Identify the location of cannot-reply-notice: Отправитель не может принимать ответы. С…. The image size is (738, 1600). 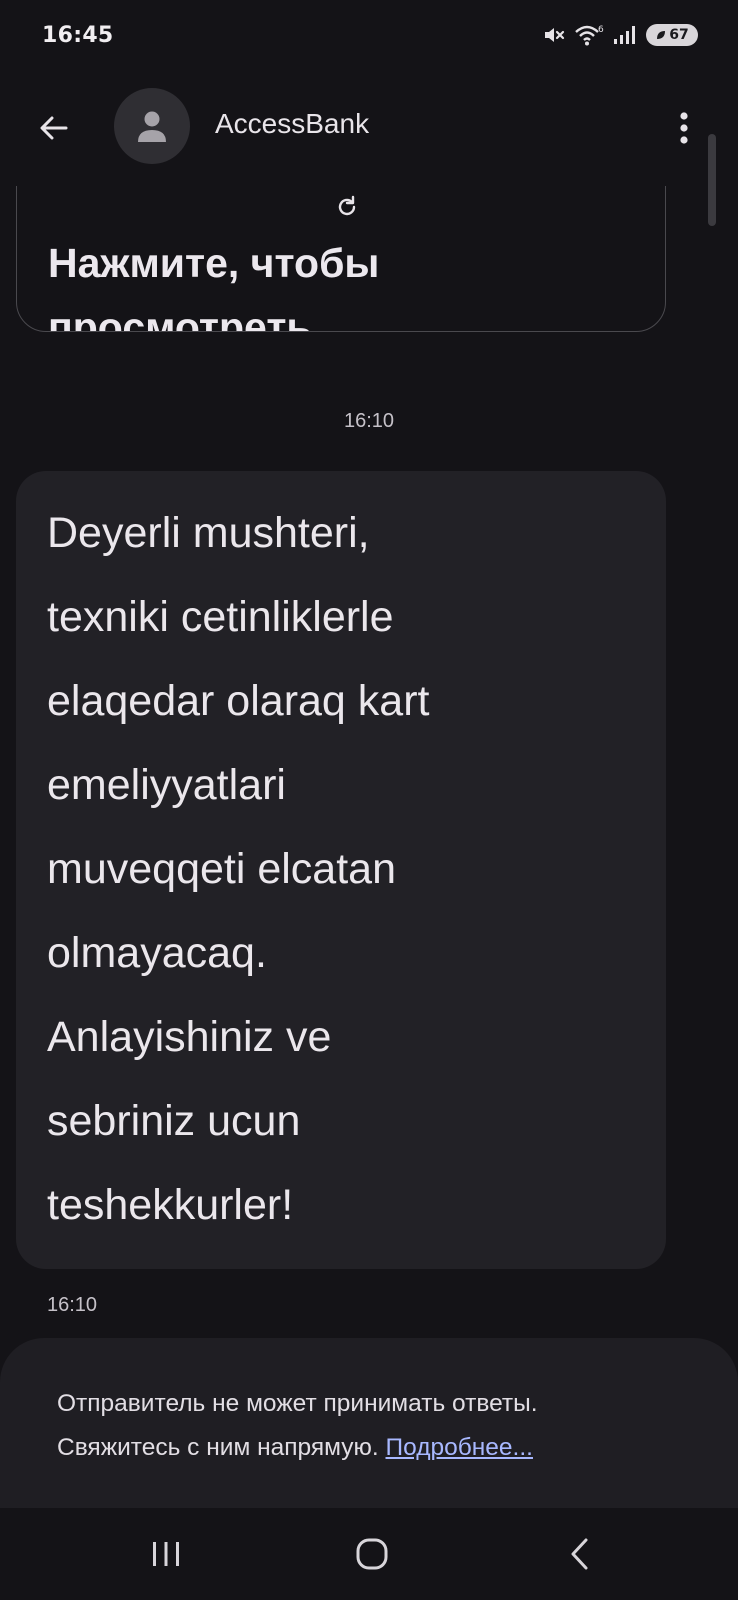
(369, 1423).